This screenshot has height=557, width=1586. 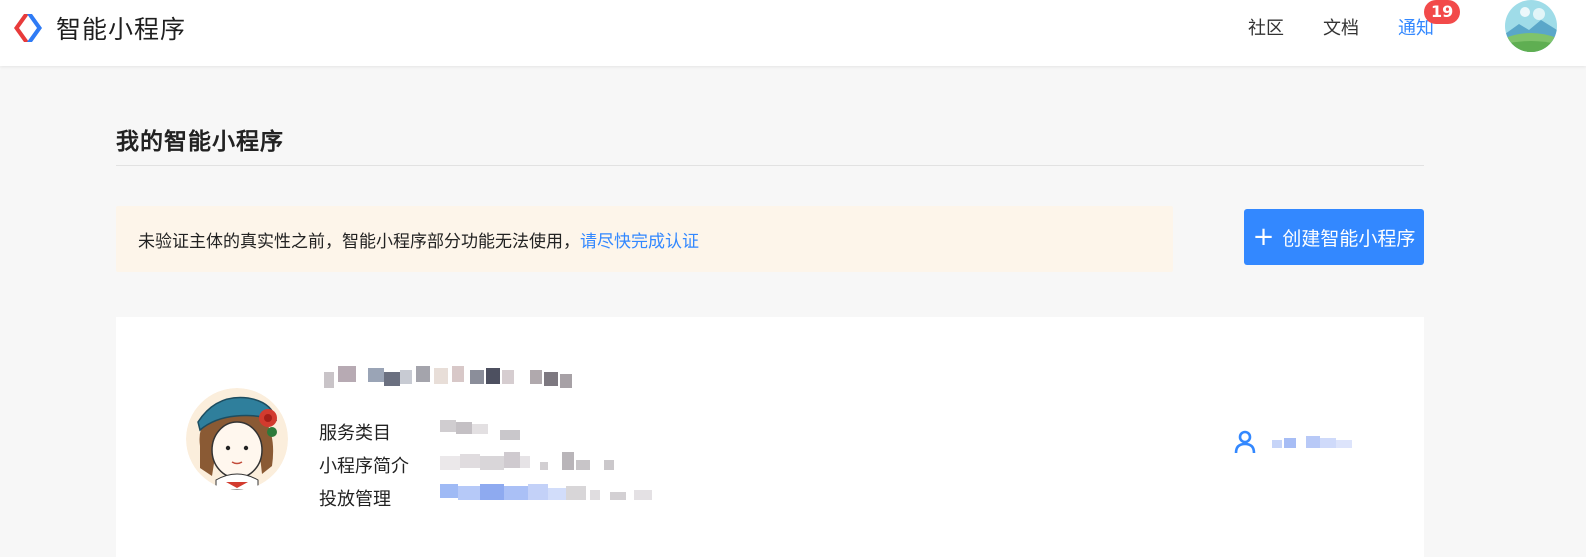 I want to click on create-button-label: 创建智能小程序, so click(x=1349, y=238).